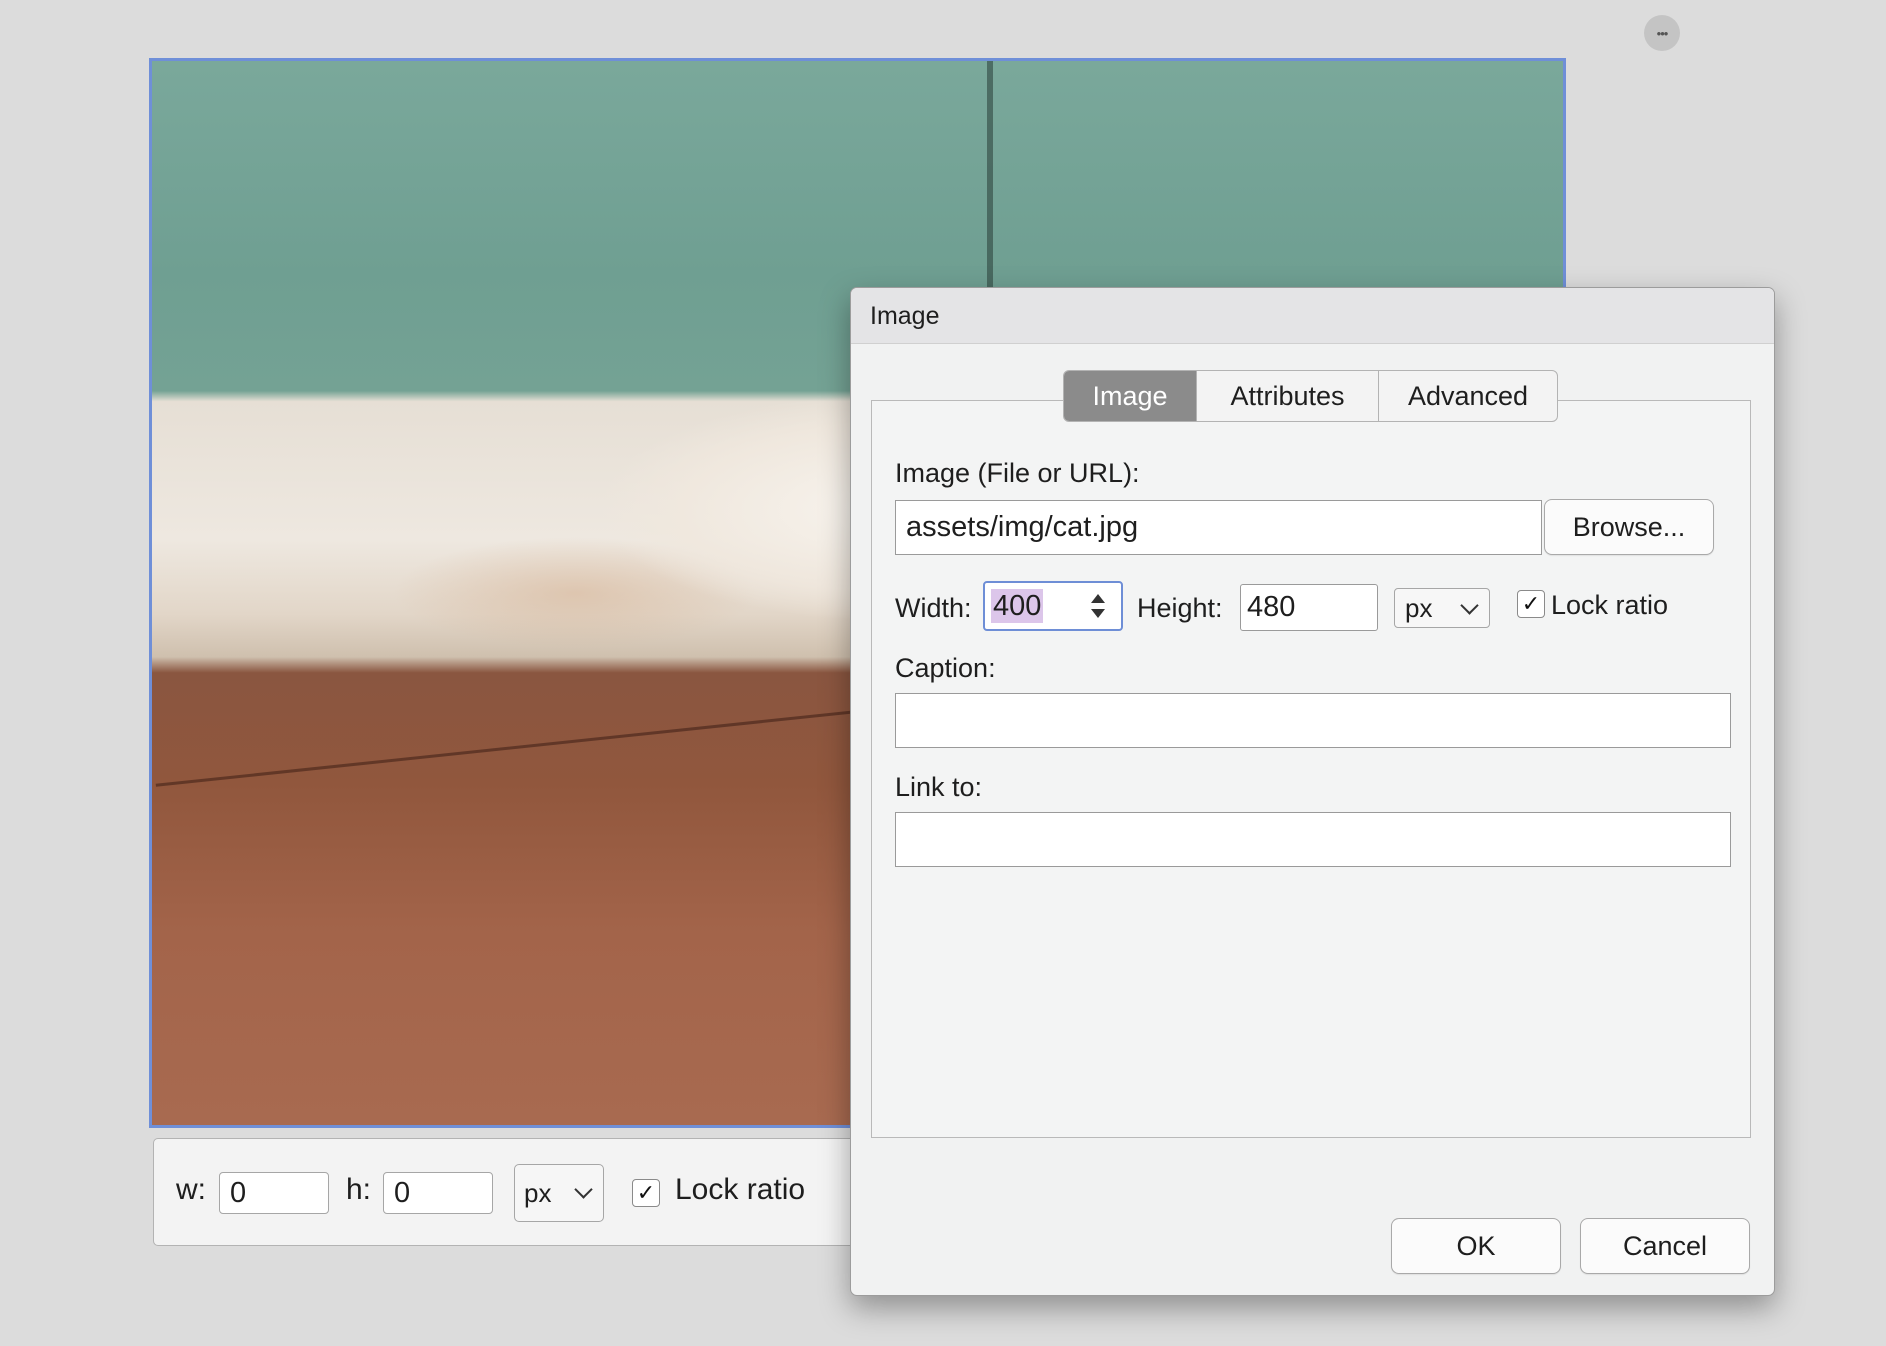 This screenshot has width=1886, height=1346. I want to click on width-label: Width:, so click(933, 608).